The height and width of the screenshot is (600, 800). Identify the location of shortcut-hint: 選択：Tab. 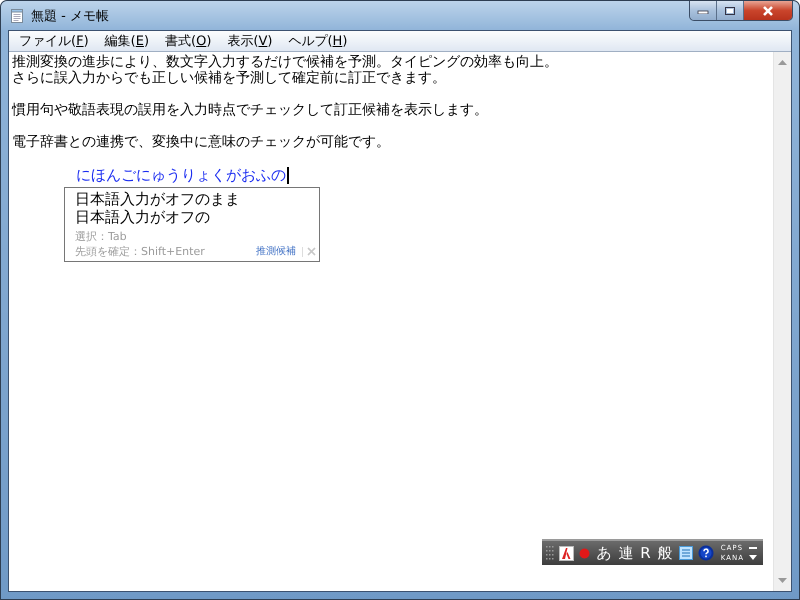
(101, 236).